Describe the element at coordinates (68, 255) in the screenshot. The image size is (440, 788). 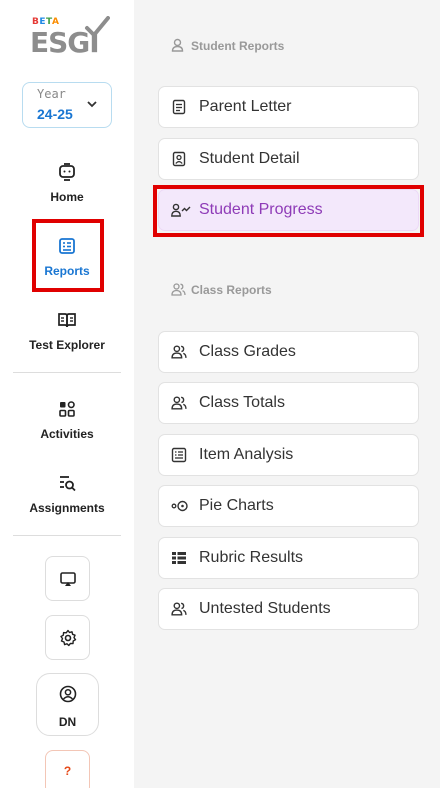
I see `reports-highlight-box` at that location.